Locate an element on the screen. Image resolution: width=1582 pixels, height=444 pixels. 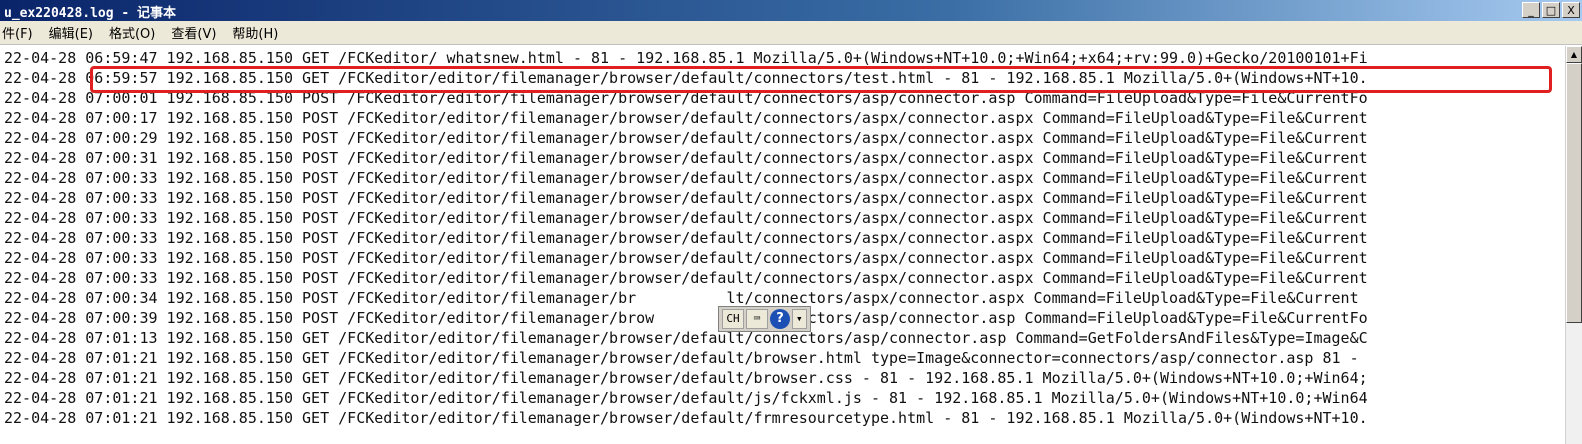
menu-edit: 编辑(E) is located at coordinates (71, 32).